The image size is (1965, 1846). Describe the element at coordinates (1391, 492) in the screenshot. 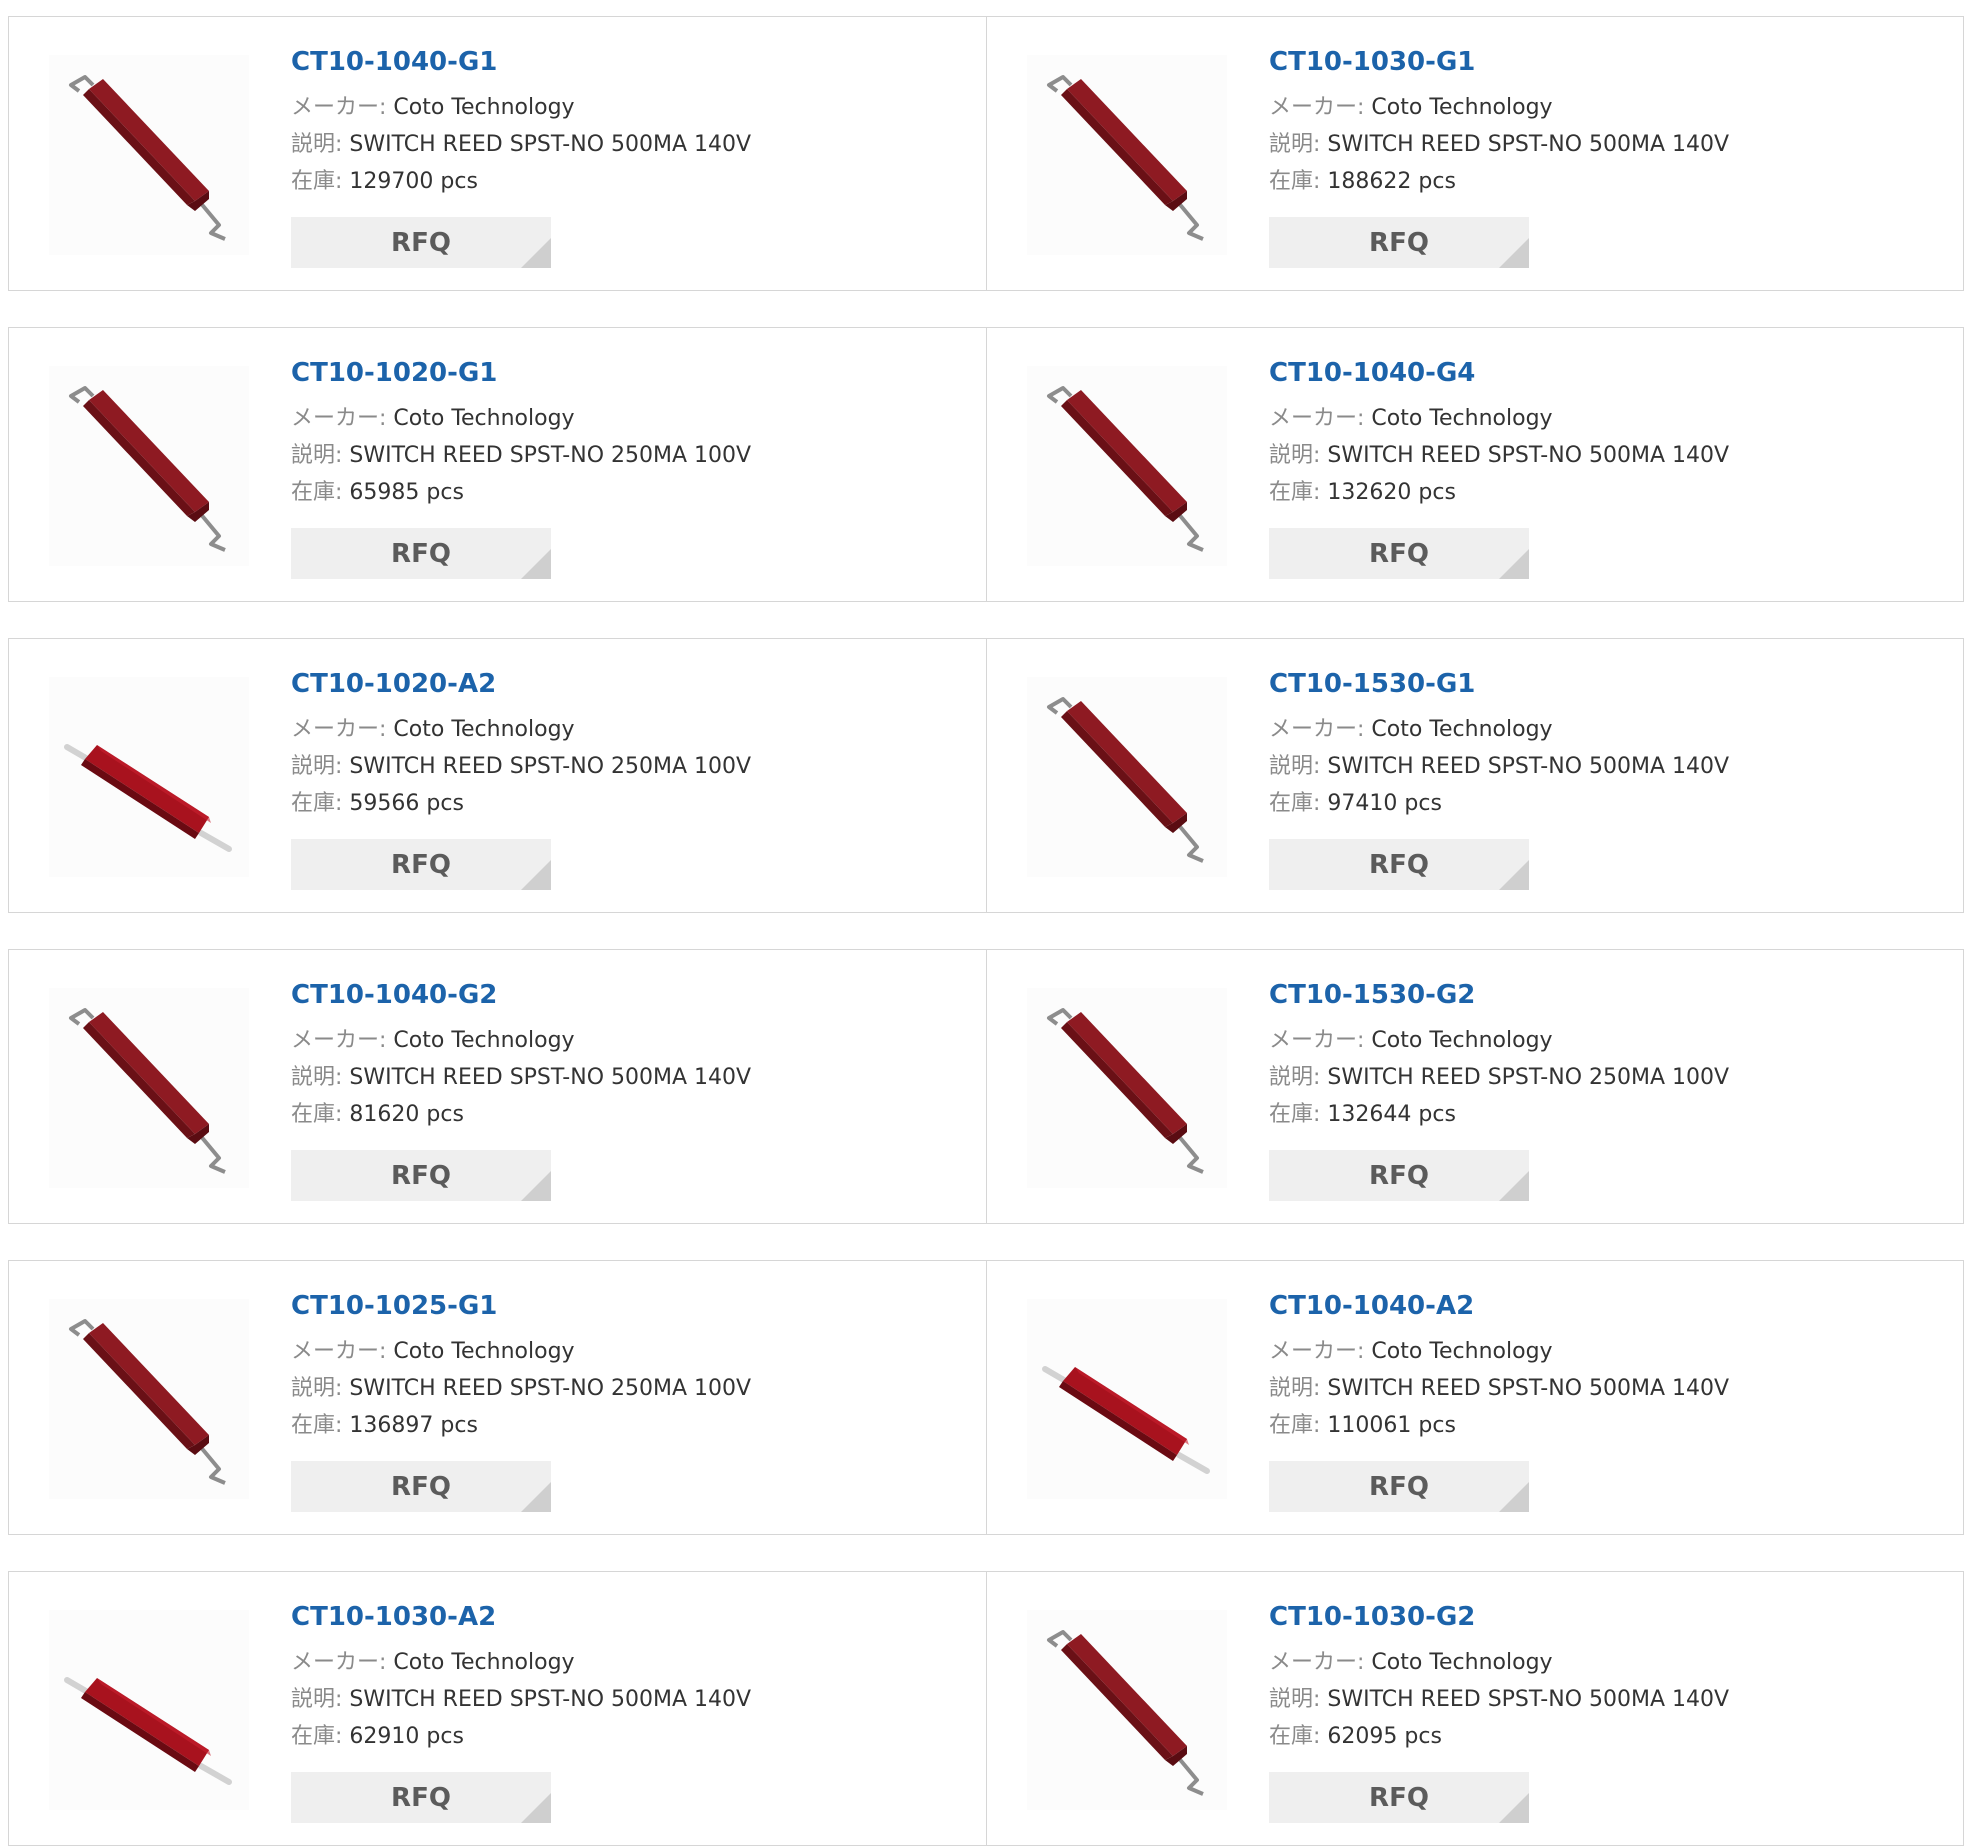

I see `stock-value: 132620 pcs` at that location.